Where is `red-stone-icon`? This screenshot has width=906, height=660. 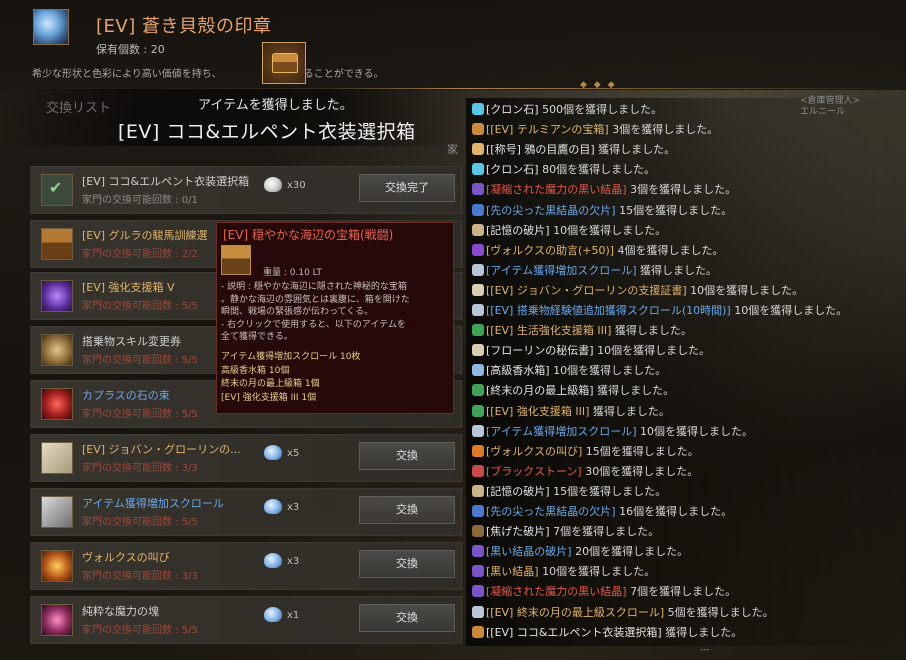 red-stone-icon is located at coordinates (57, 404).